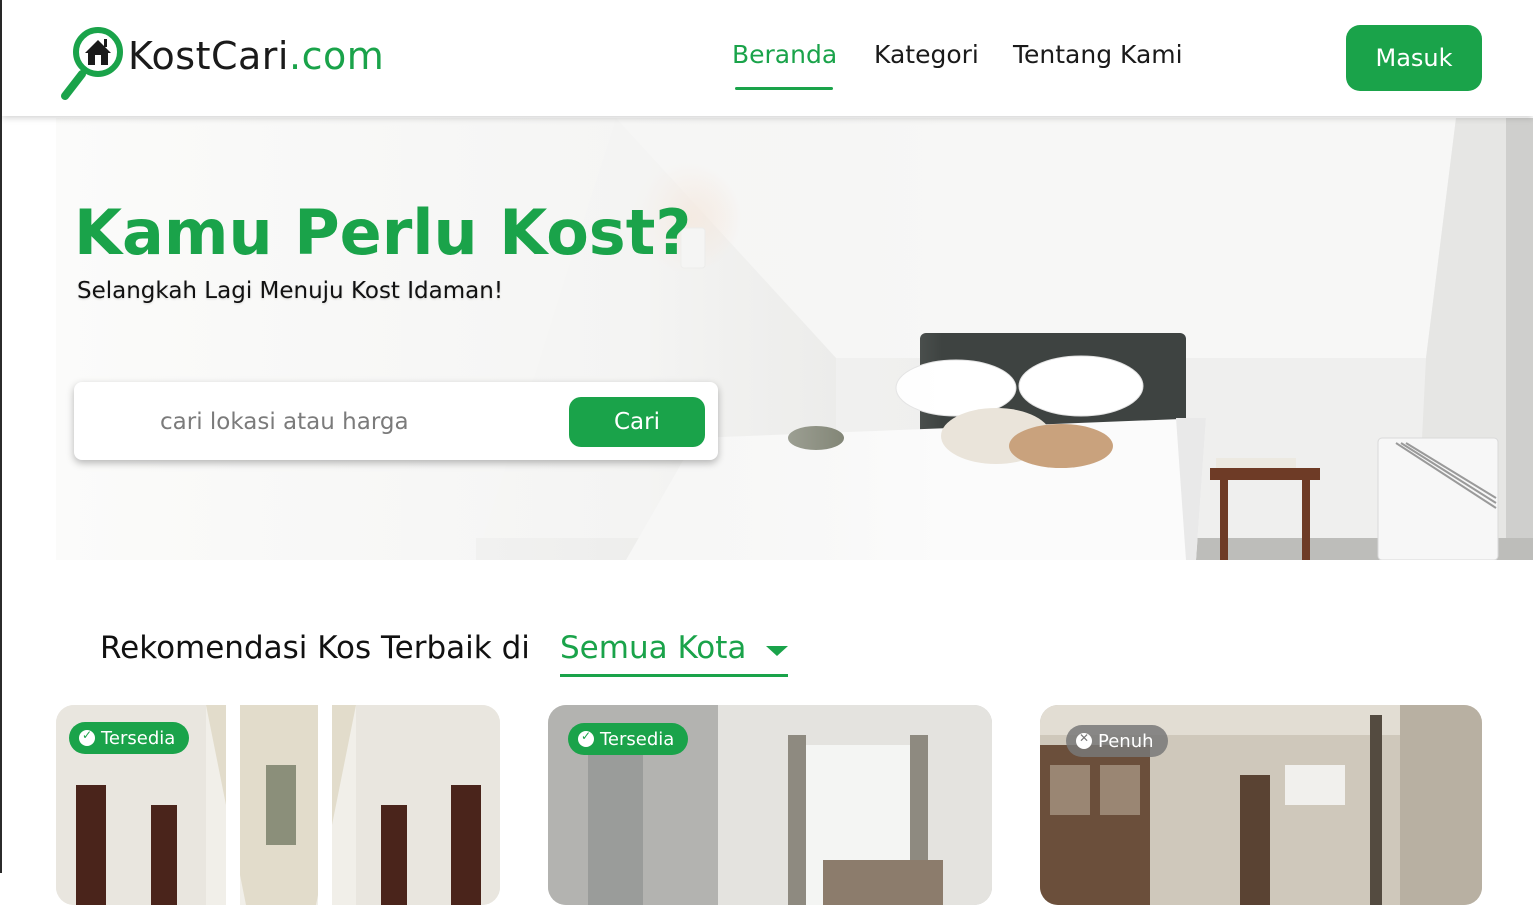  What do you see at coordinates (350, 422) in the screenshot?
I see `search-input` at bounding box center [350, 422].